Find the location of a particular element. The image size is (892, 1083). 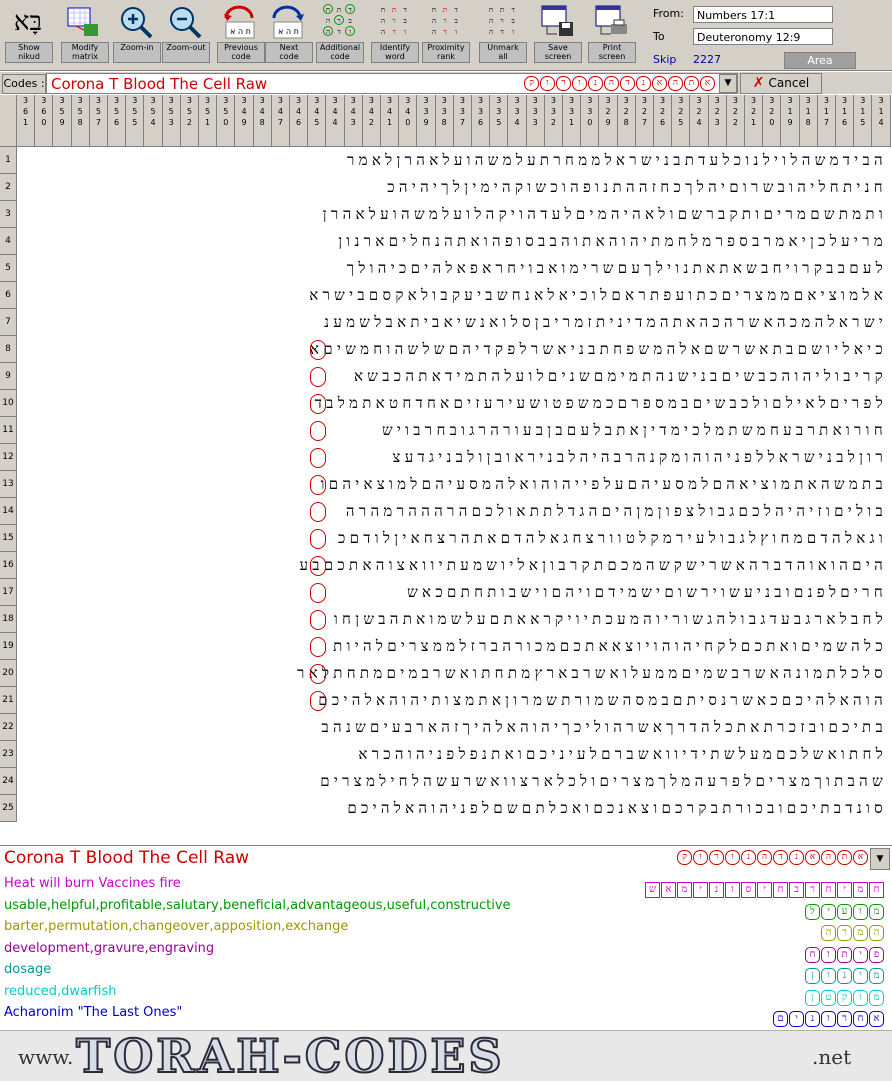

column-number: 3 4 3 is located at coordinates (353, 121).